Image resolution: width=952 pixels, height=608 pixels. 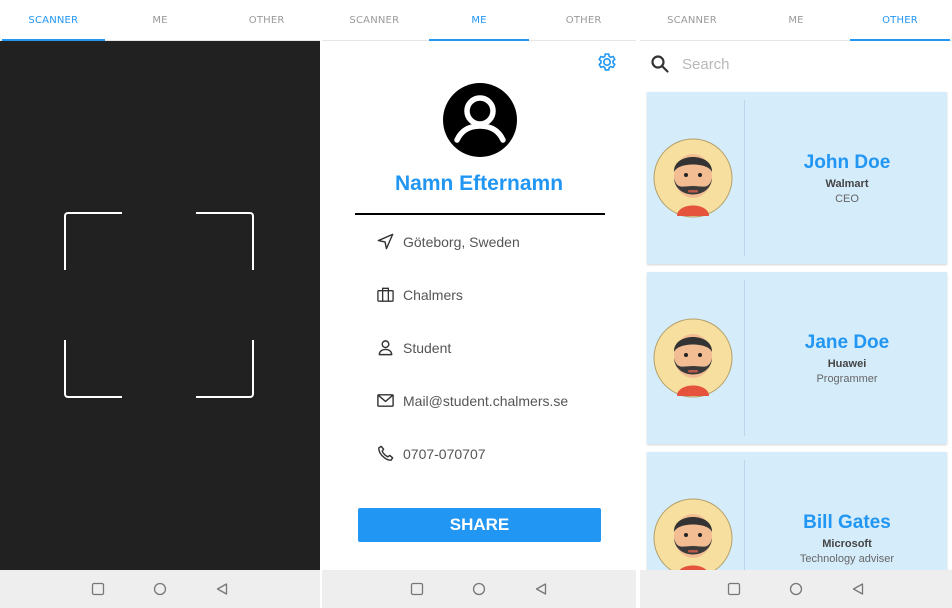 I want to click on location-row: Göteborg, Sweden, so click(x=448, y=241).